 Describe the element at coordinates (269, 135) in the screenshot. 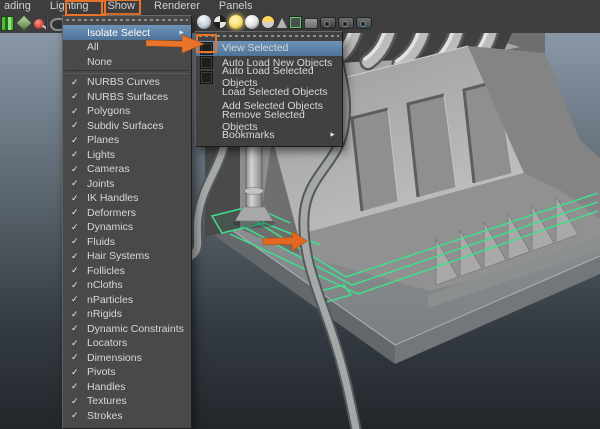

I see `isolate-submenu-item-bookmarks: Bookmarks ►` at that location.